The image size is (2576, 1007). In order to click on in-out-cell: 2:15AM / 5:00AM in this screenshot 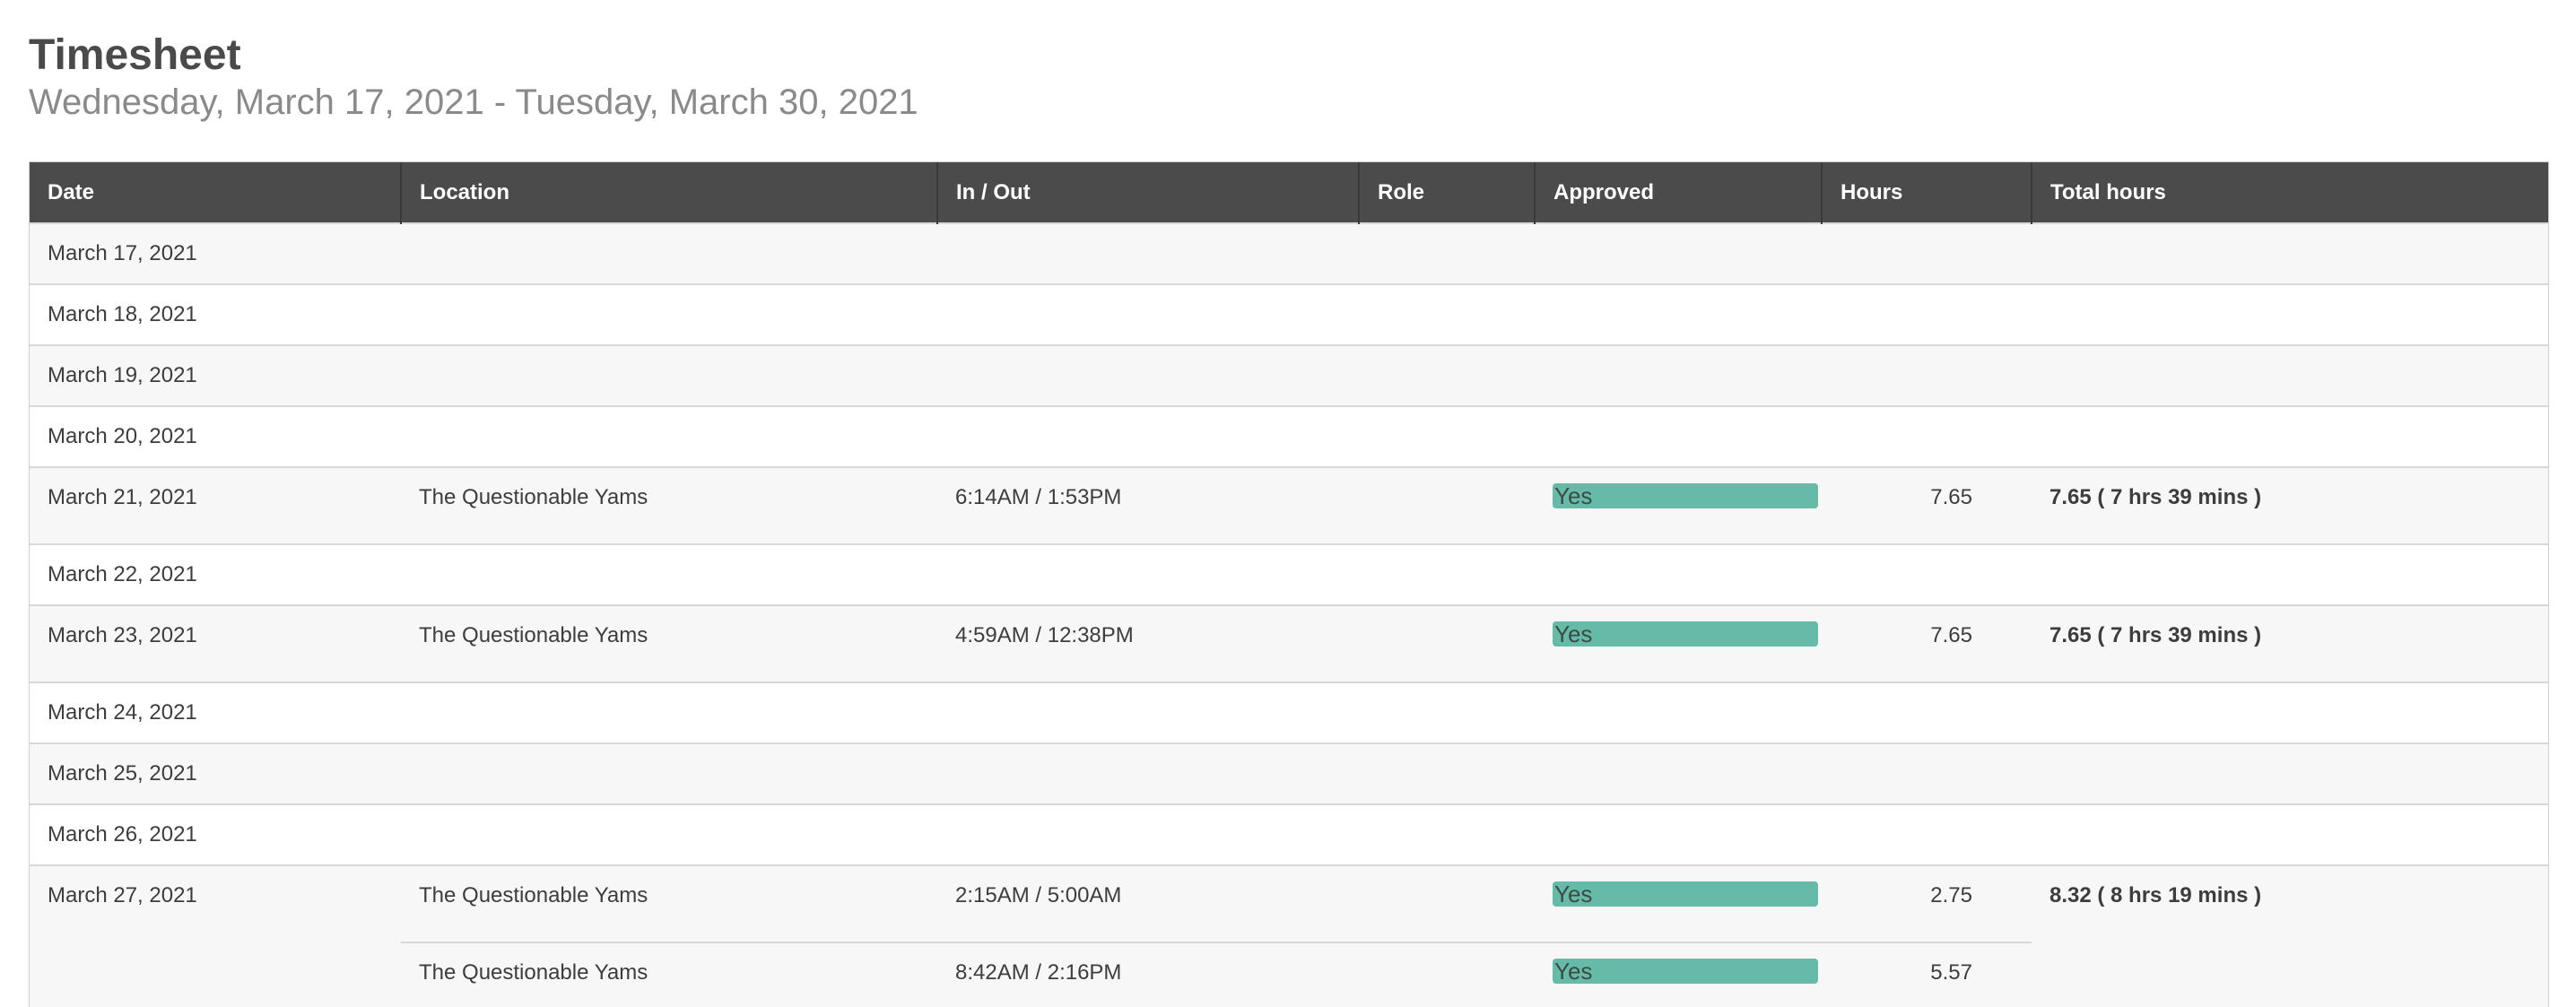, I will do `click(1148, 903)`.